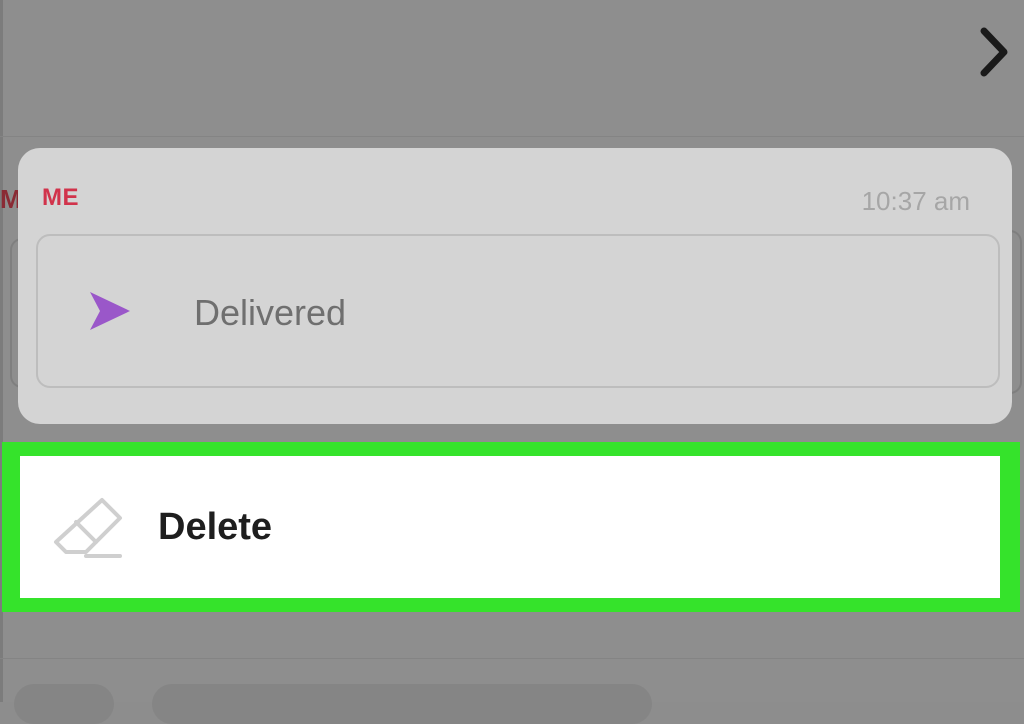 The width and height of the screenshot is (1024, 724). Describe the element at coordinates (64, 704) in the screenshot. I see `background-camera-button` at that location.